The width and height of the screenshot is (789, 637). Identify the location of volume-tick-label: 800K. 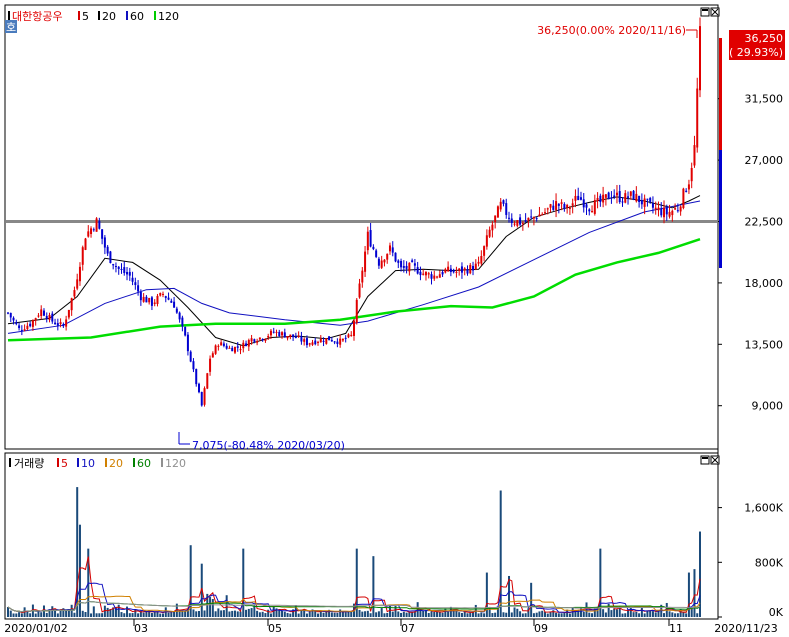
(769, 562).